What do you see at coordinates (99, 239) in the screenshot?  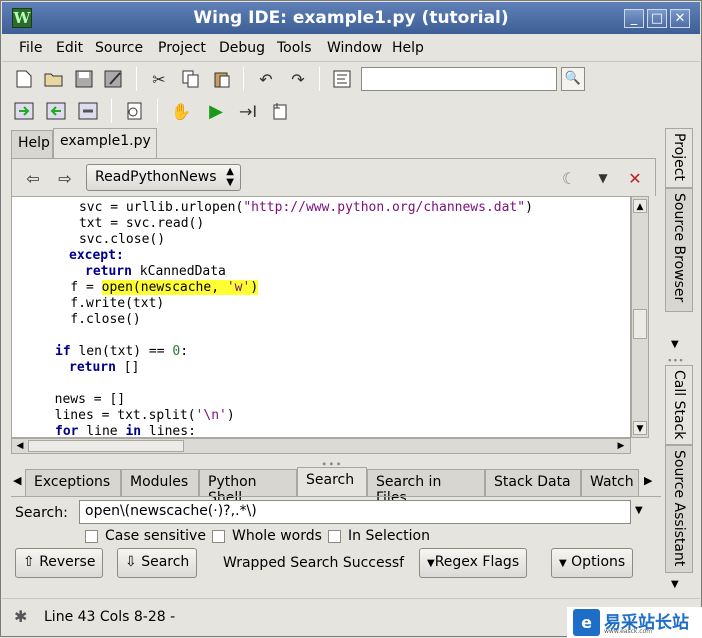 I see `code-line: svc.close()` at bounding box center [99, 239].